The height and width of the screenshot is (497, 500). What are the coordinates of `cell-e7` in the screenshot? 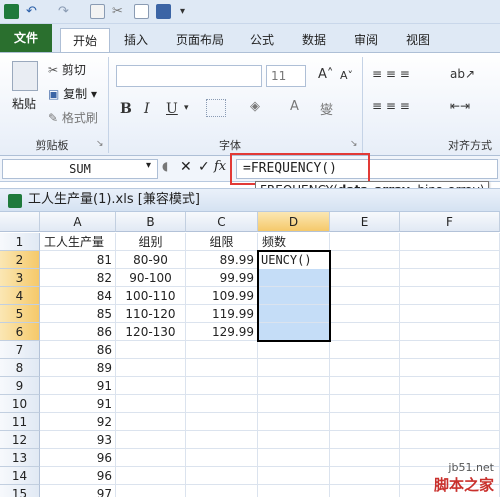 It's located at (365, 350).